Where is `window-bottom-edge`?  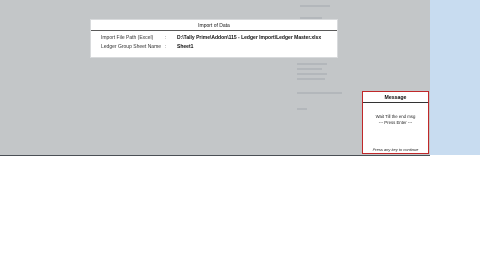 window-bottom-edge is located at coordinates (215, 155).